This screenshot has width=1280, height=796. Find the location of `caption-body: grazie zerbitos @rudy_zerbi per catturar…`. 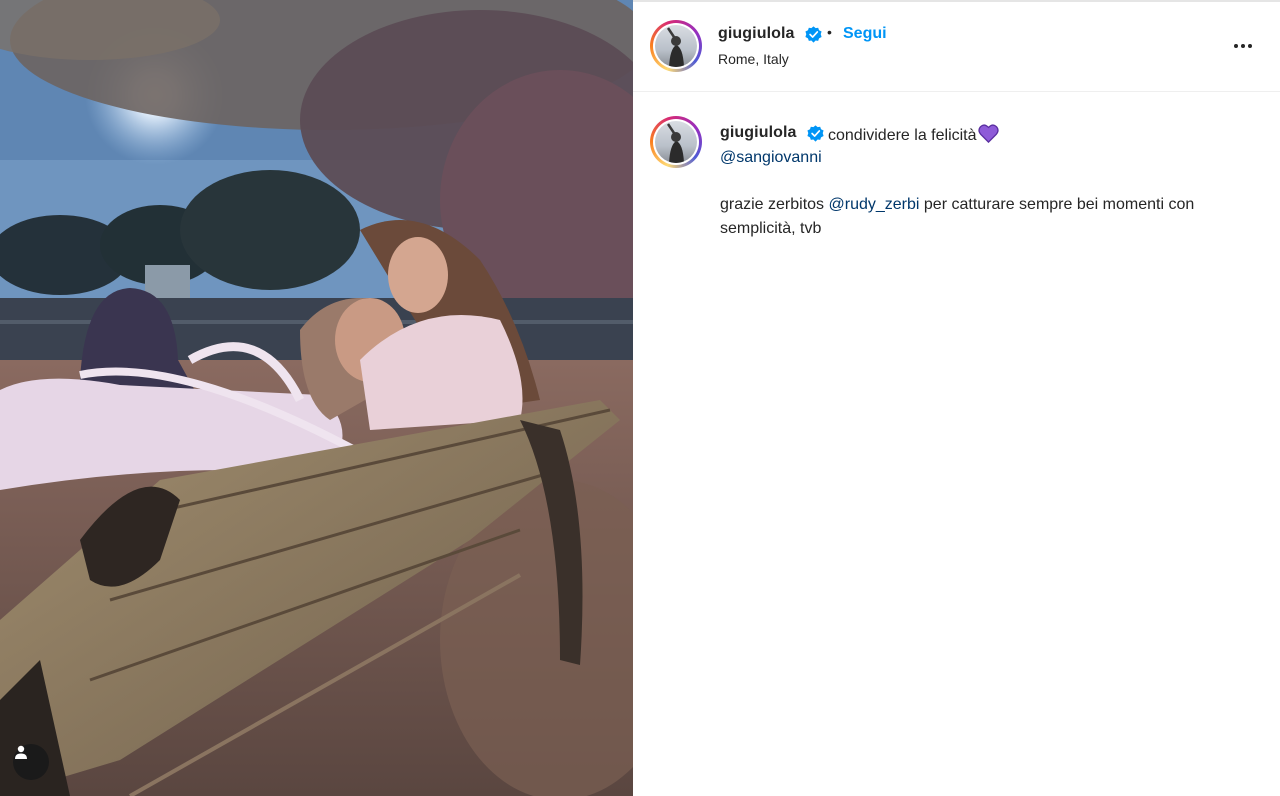

caption-body: grazie zerbitos @rudy_zerbi per catturar… is located at coordinates (992, 217).